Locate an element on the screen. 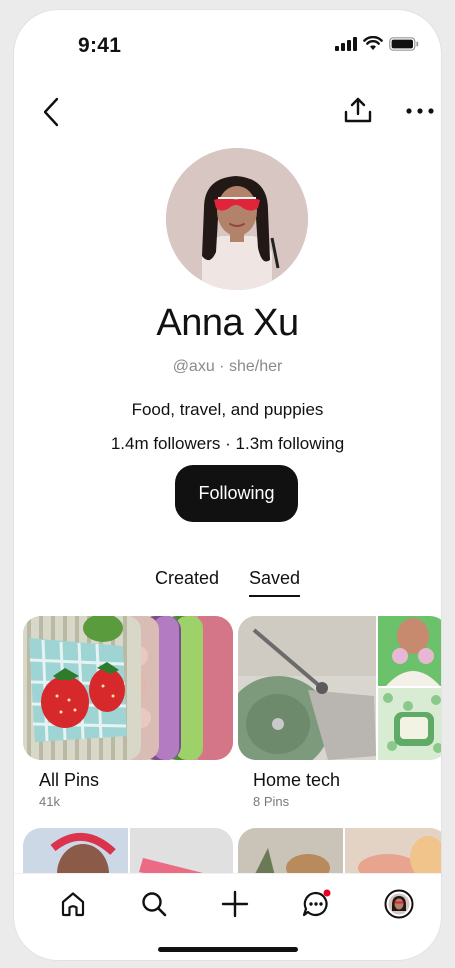  share-button is located at coordinates (358, 110).